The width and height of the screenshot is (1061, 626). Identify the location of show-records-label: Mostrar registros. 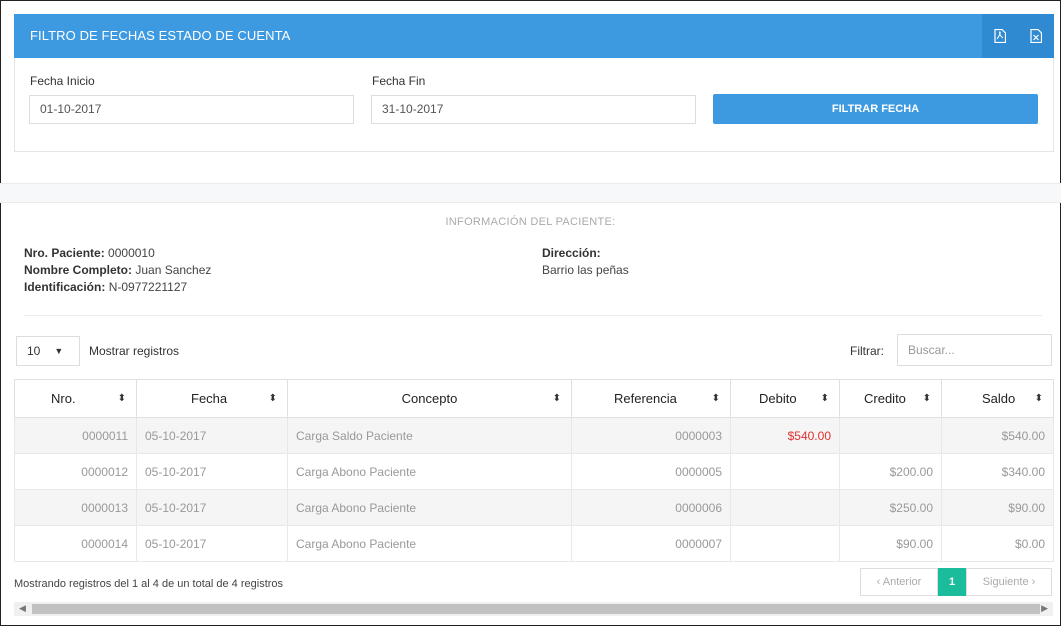
(134, 351).